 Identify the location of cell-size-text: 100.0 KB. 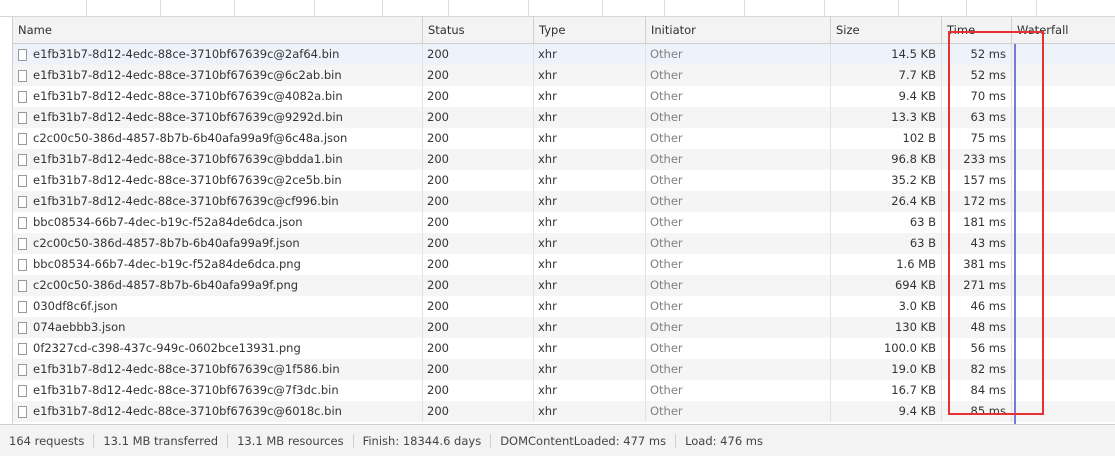
(909, 348).